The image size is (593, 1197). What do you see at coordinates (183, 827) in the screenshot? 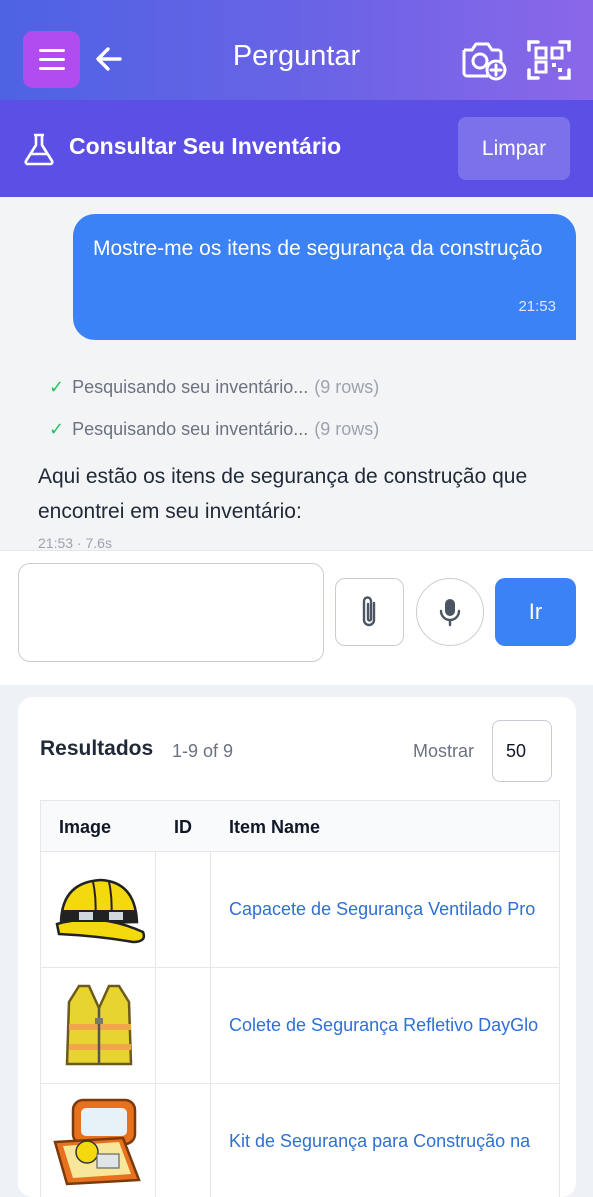
I see `column-header-id: ID` at bounding box center [183, 827].